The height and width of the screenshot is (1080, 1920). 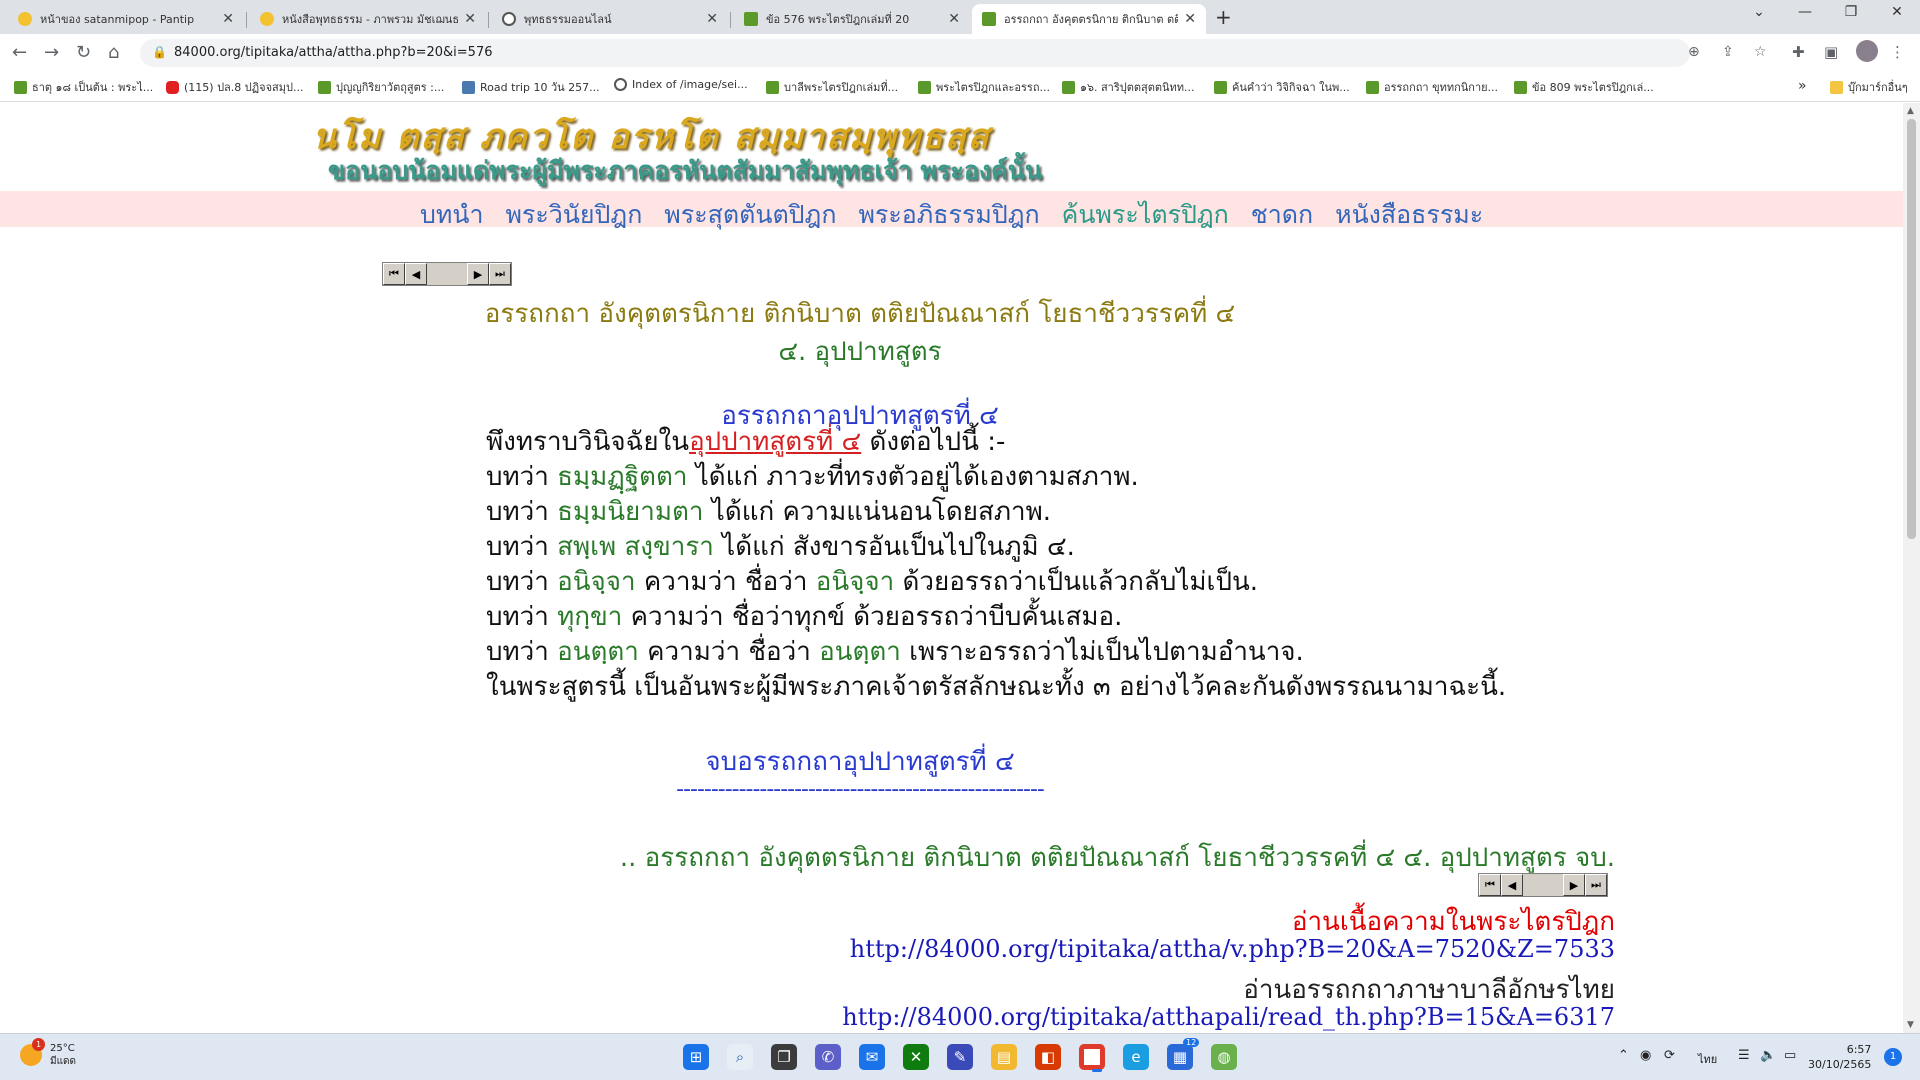 What do you see at coordinates (113, 52) in the screenshot?
I see `home-icon: ⌂` at bounding box center [113, 52].